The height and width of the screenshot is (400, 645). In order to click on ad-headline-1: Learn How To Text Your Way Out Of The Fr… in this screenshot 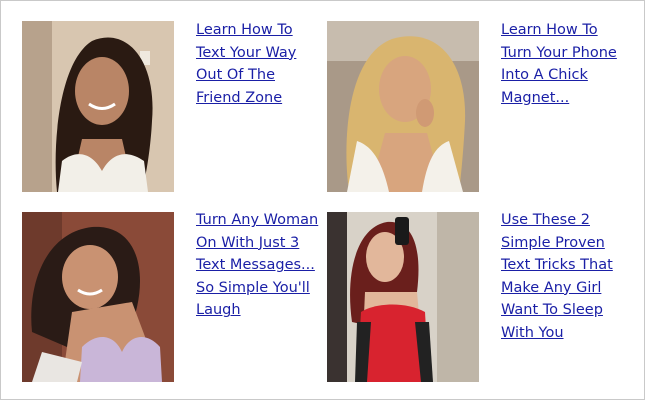, I will do `click(260, 64)`.